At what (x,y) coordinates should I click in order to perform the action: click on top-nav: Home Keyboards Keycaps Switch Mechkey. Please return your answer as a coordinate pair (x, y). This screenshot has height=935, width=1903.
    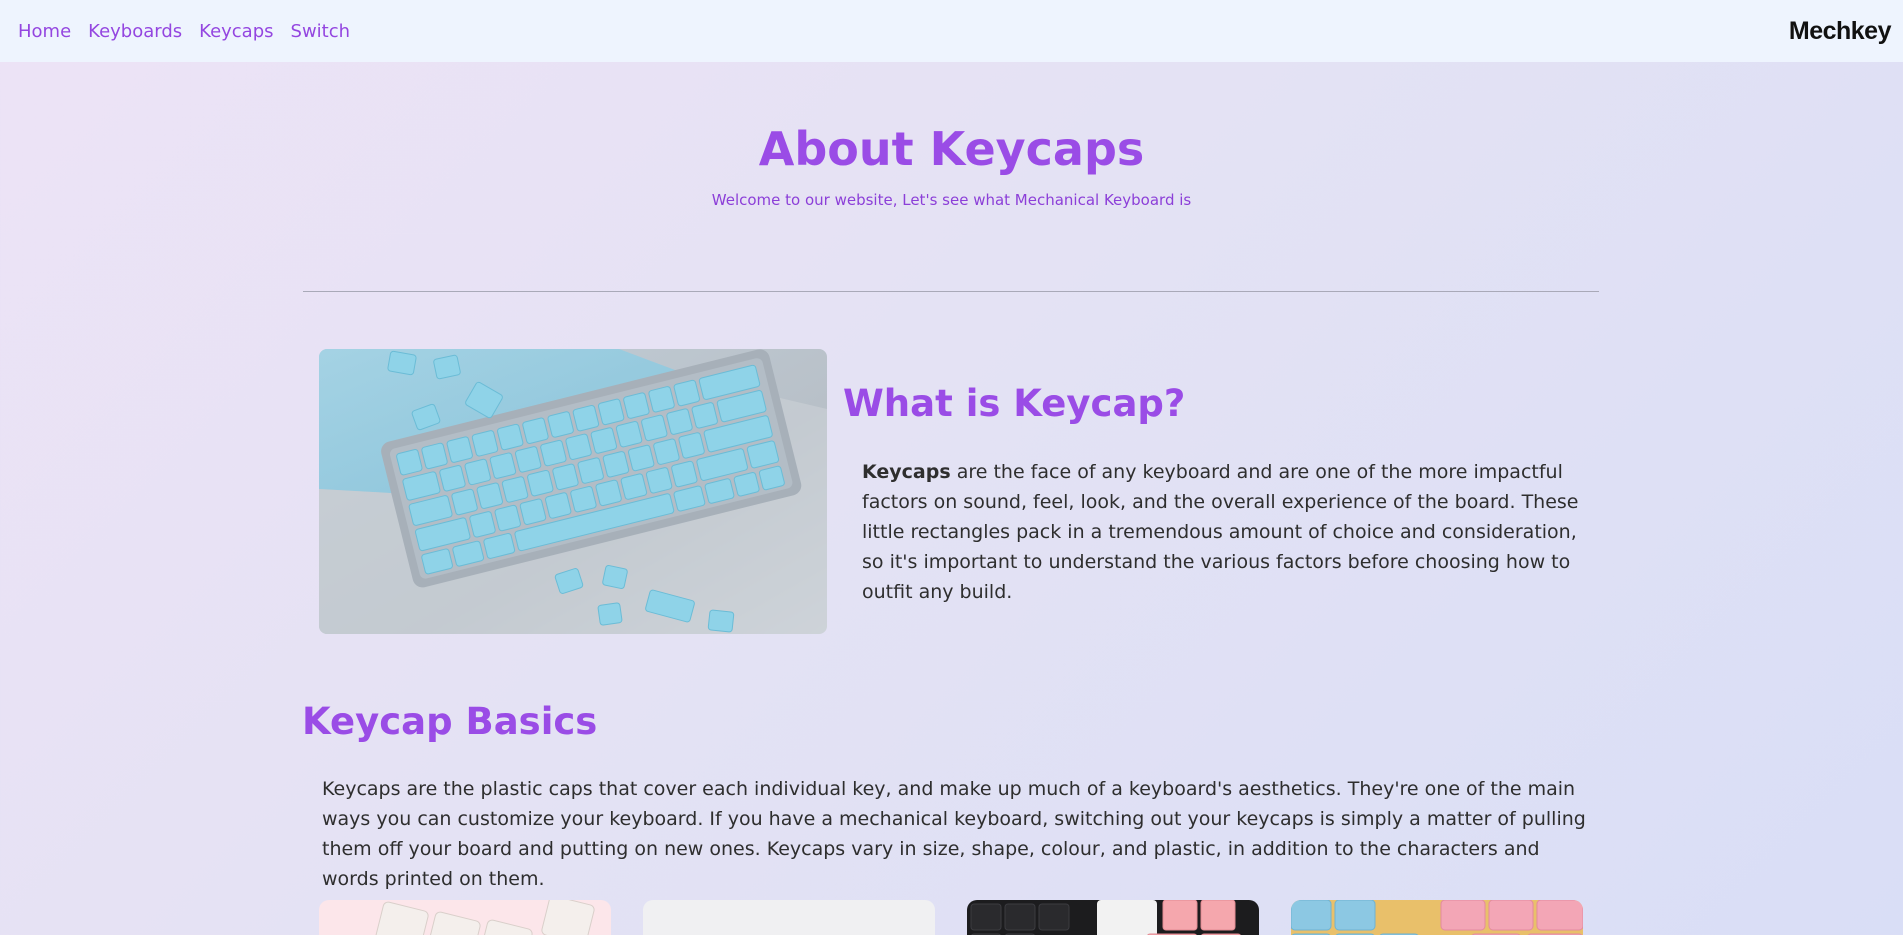
    Looking at the image, I should click on (951, 31).